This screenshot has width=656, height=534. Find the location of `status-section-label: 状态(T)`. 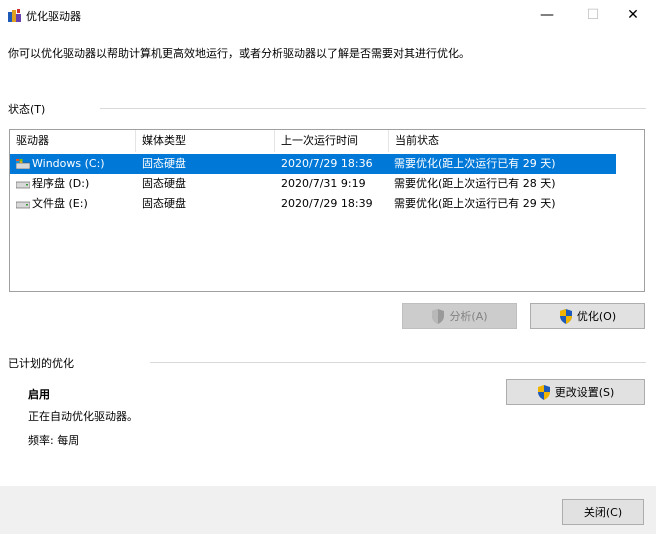

status-section-label: 状态(T) is located at coordinates (27, 109).